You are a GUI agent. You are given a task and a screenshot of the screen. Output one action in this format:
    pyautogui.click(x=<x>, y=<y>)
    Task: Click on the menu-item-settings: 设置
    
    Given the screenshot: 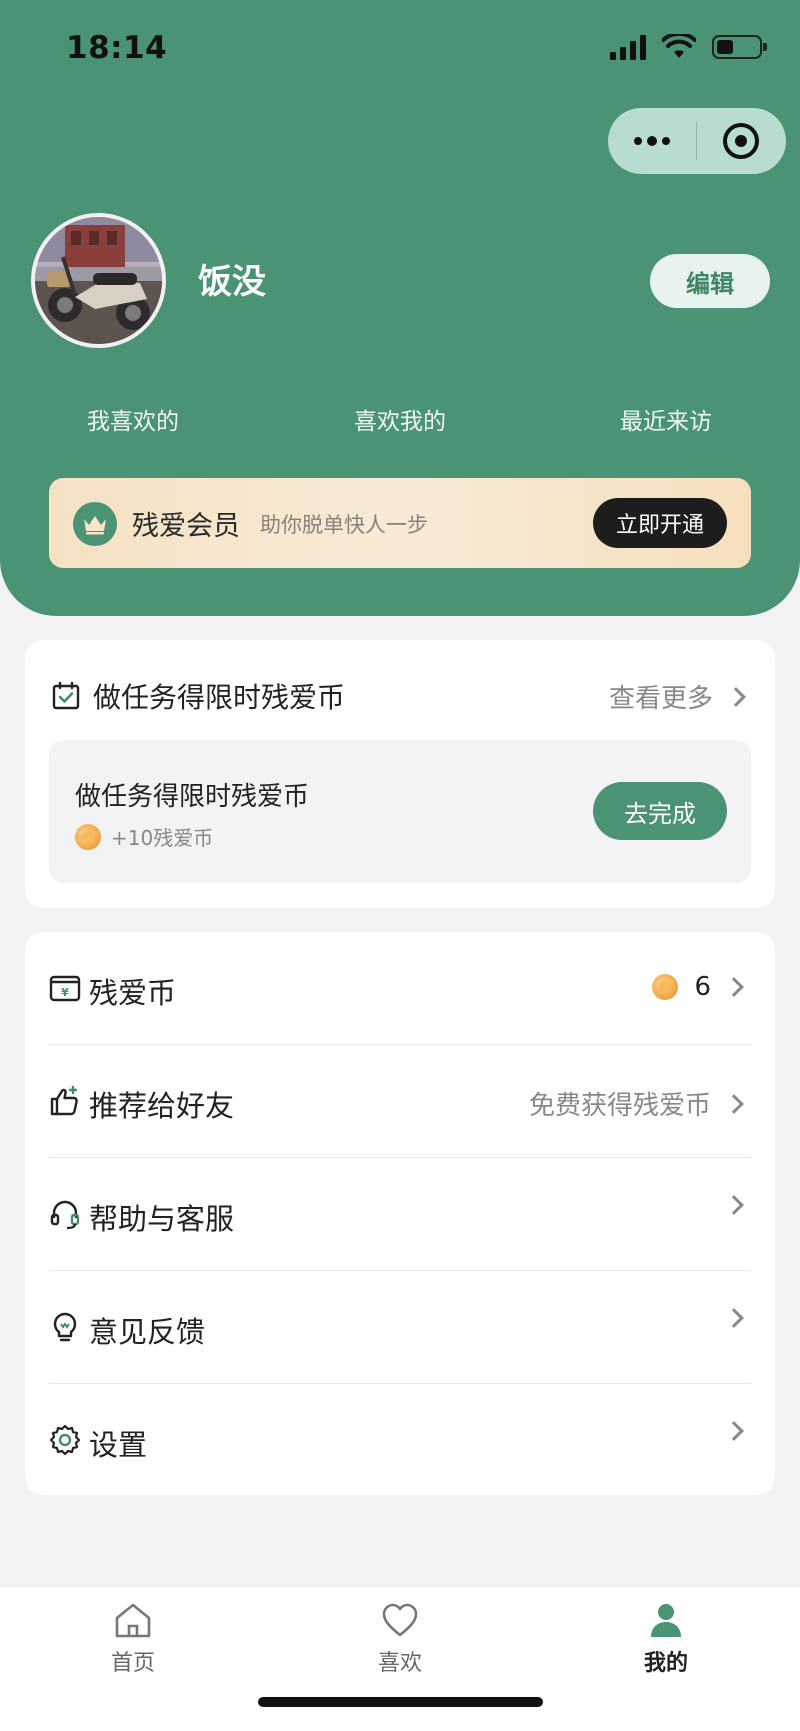 What is the action you would take?
    pyautogui.click(x=400, y=1440)
    